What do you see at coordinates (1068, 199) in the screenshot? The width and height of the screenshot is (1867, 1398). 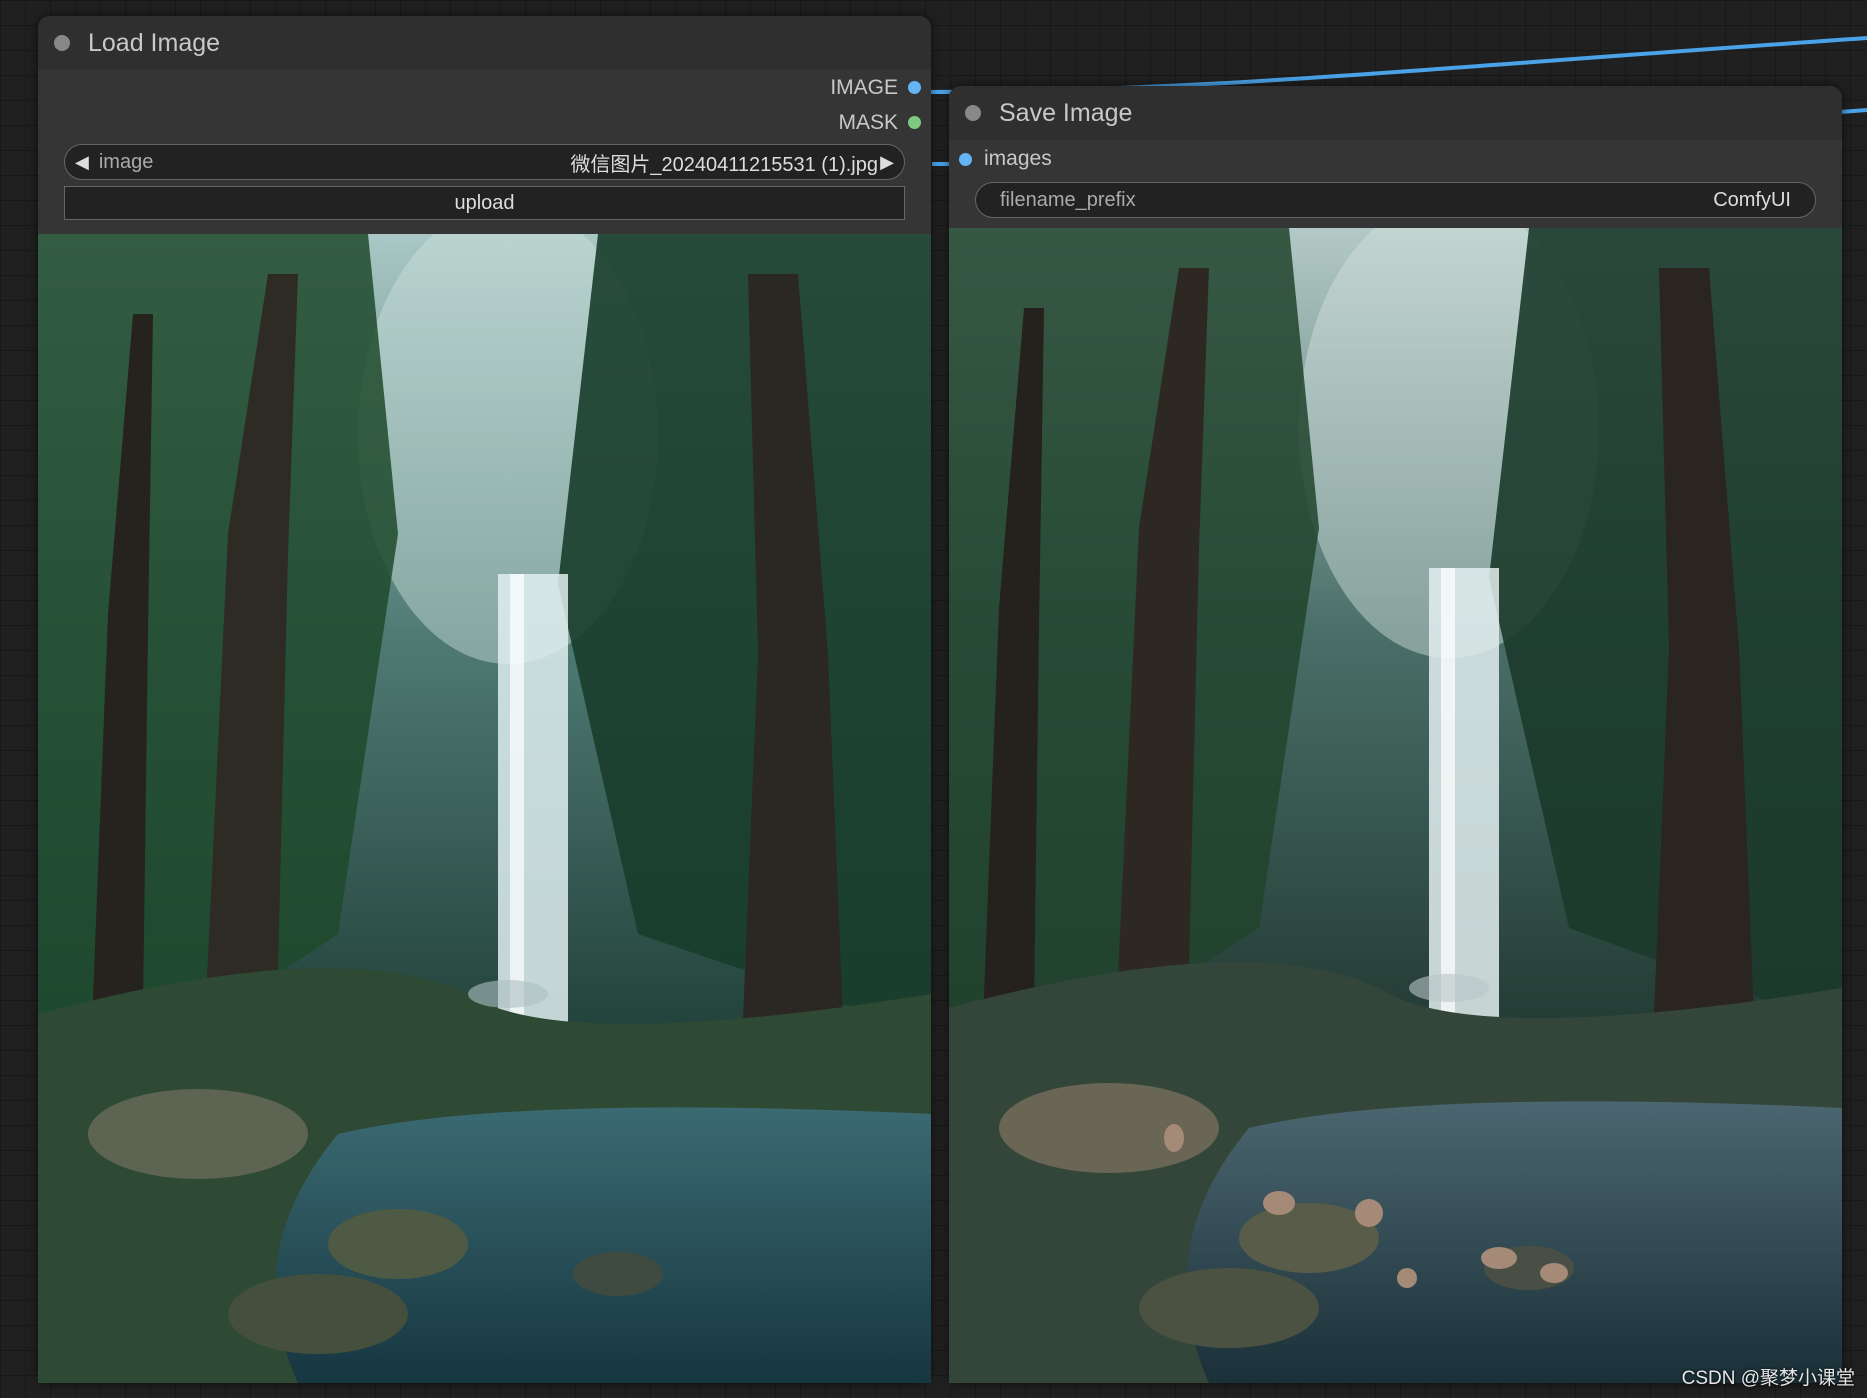 I see `widget-label: filename_prefix` at bounding box center [1068, 199].